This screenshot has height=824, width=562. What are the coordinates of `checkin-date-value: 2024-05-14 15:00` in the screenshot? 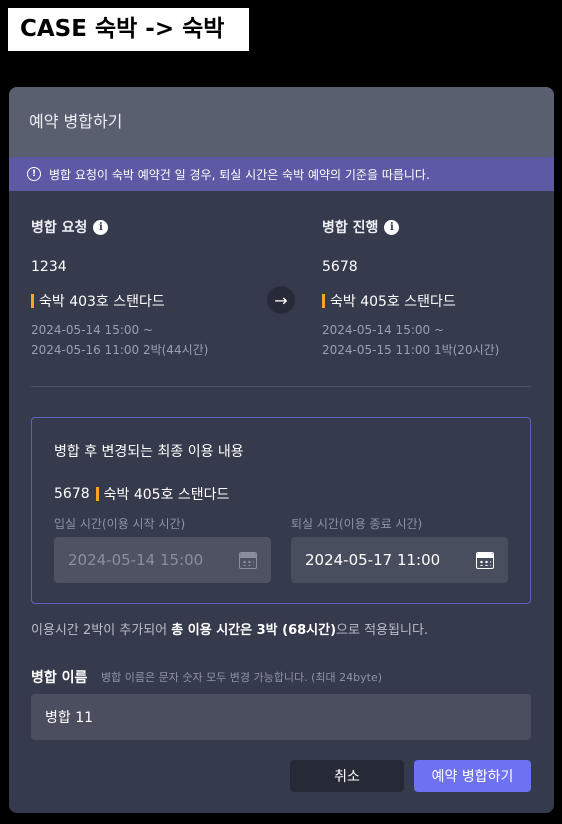 It's located at (136, 560).